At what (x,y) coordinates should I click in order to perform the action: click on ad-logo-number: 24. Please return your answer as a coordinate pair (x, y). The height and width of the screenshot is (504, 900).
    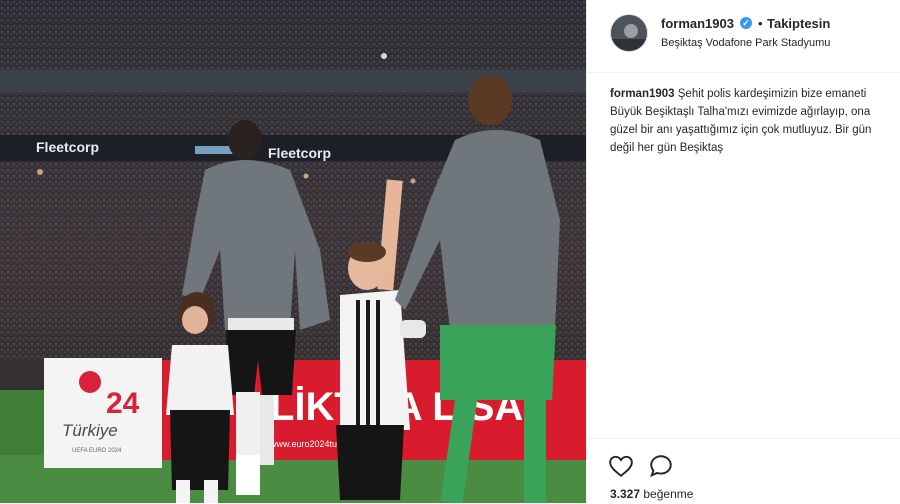
    Looking at the image, I should click on (123, 403).